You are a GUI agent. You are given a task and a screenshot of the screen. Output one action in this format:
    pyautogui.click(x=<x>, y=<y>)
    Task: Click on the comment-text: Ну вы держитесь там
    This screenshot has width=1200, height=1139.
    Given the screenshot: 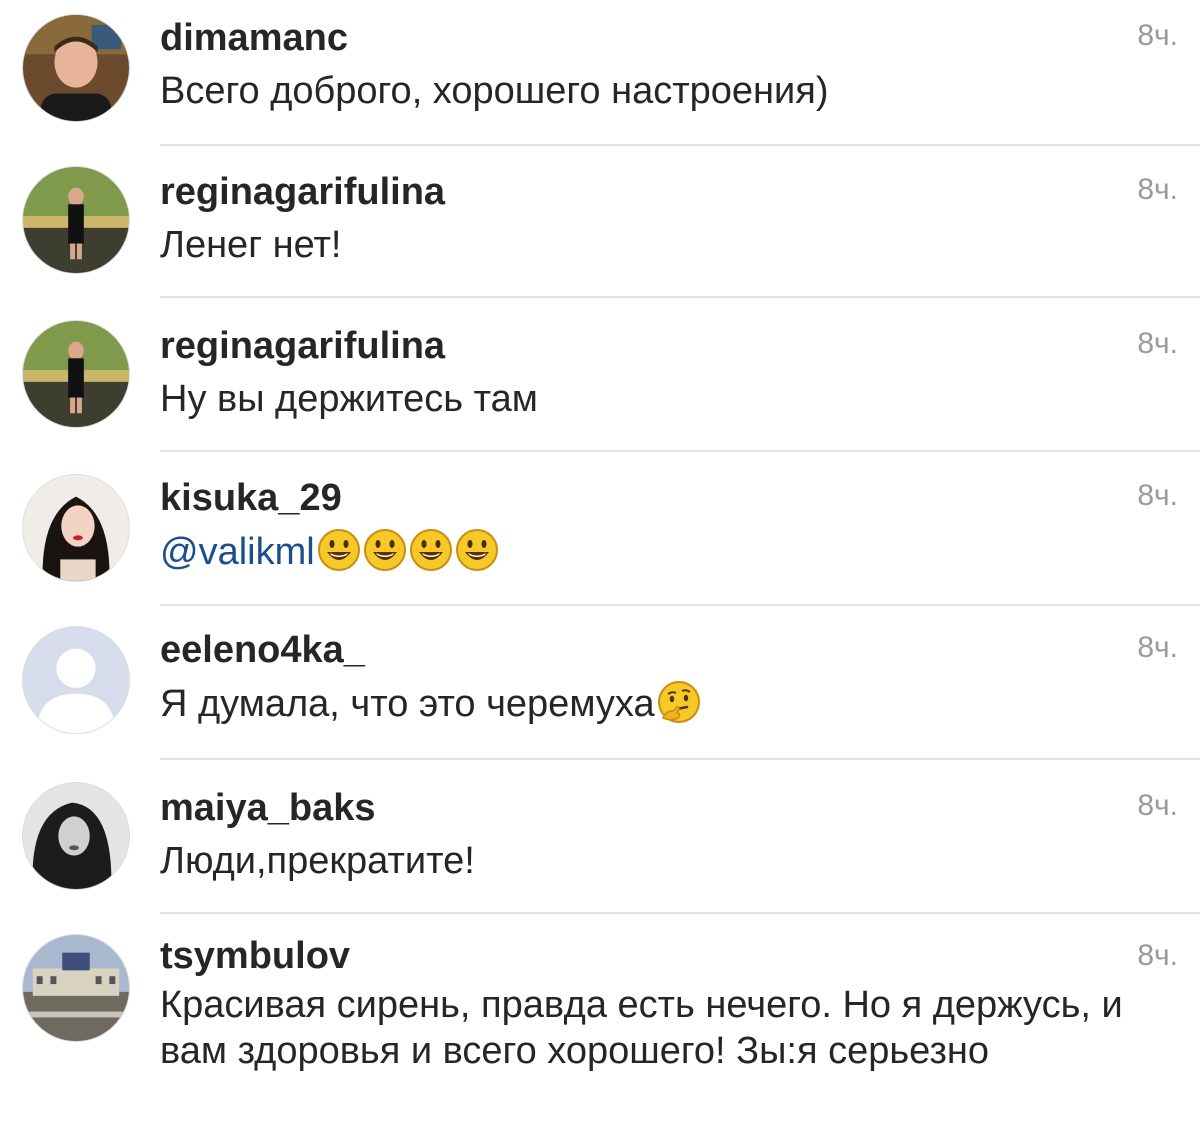 What is the action you would take?
    pyautogui.click(x=349, y=399)
    